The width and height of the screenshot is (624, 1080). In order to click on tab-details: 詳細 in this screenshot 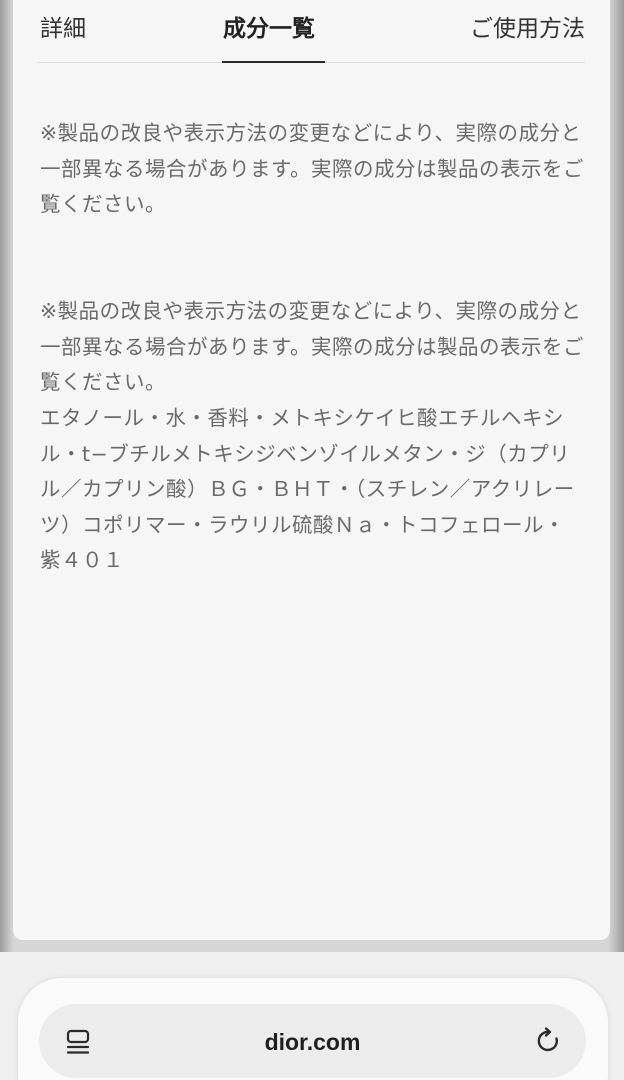, I will do `click(63, 29)`.